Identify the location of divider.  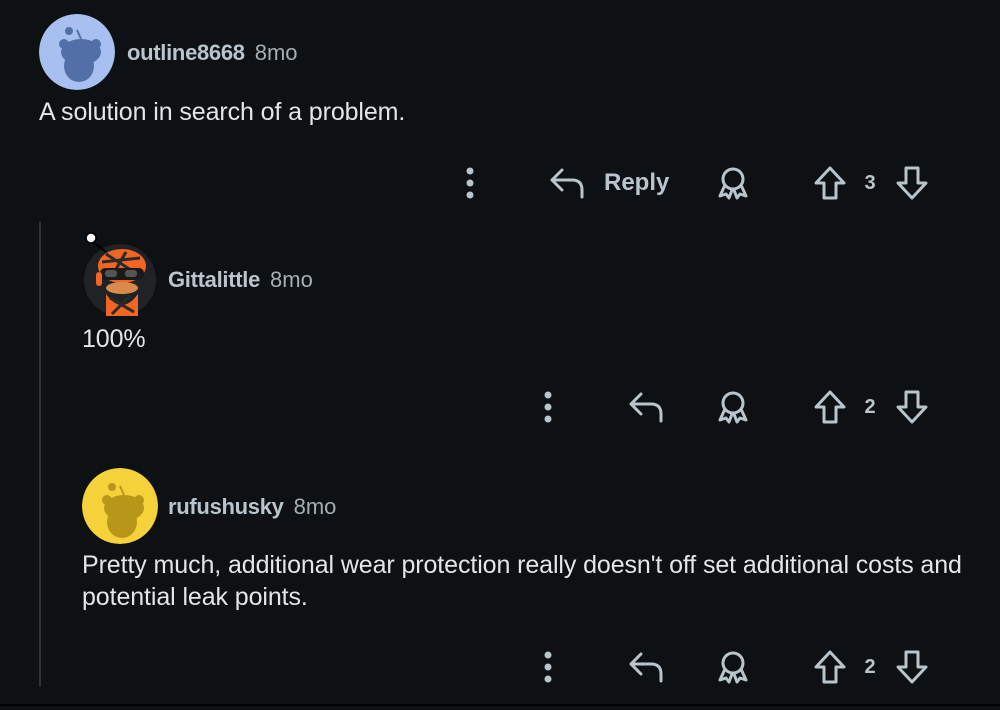
(500, 705).